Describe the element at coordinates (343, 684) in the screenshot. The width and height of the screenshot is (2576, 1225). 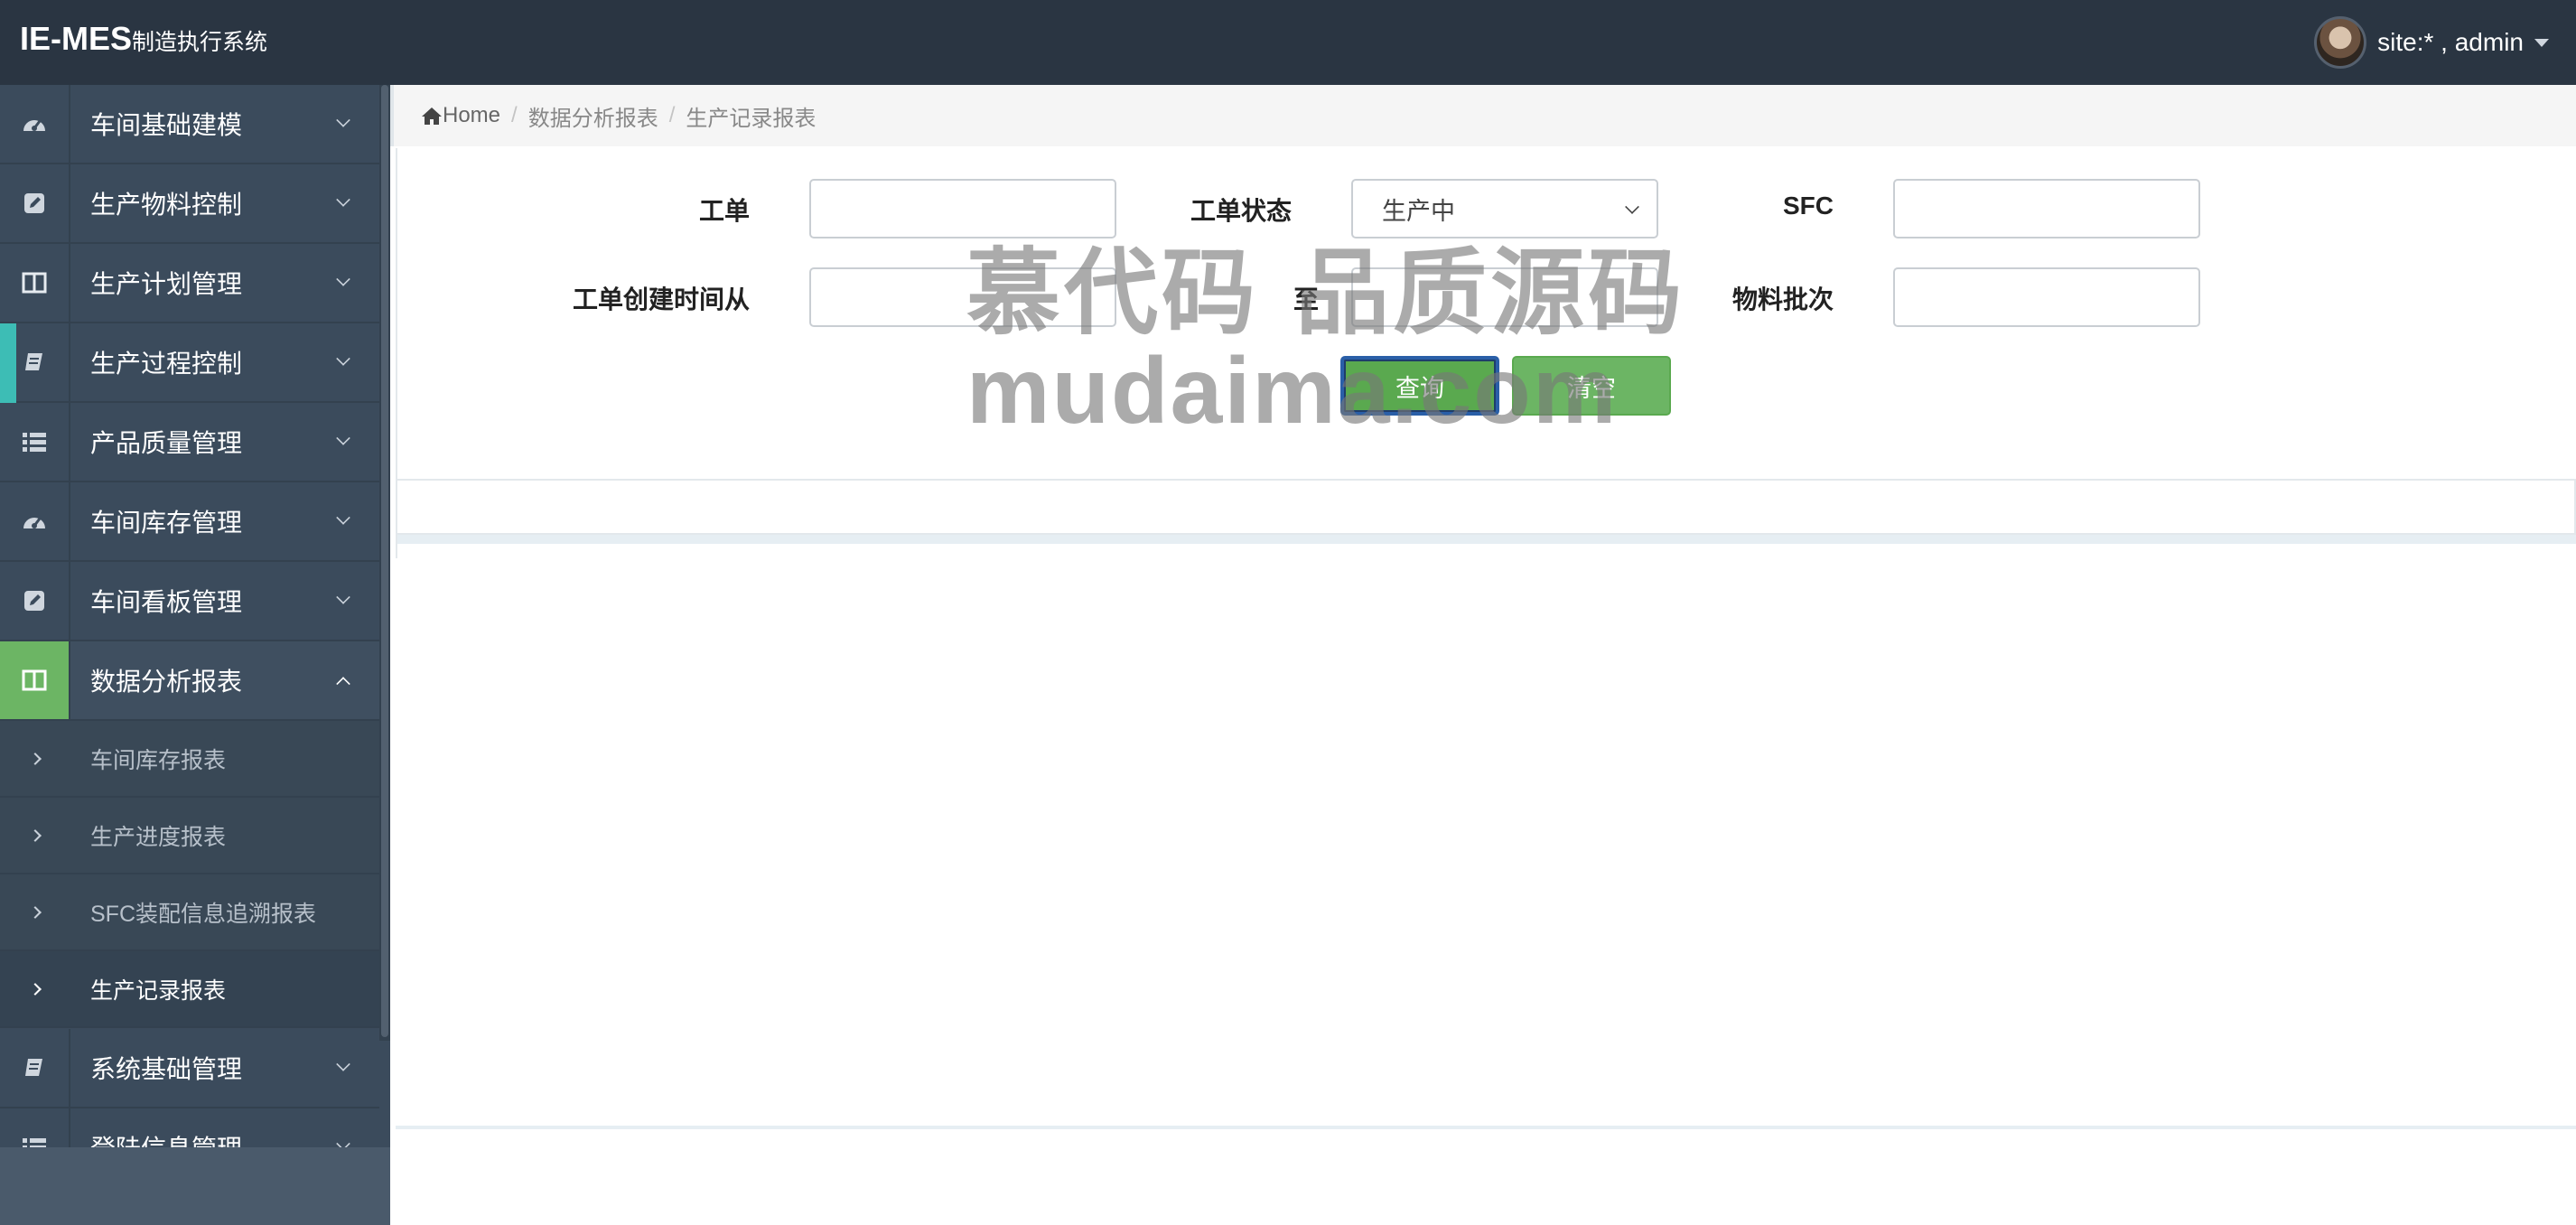
I see `chevron-up-icon` at that location.